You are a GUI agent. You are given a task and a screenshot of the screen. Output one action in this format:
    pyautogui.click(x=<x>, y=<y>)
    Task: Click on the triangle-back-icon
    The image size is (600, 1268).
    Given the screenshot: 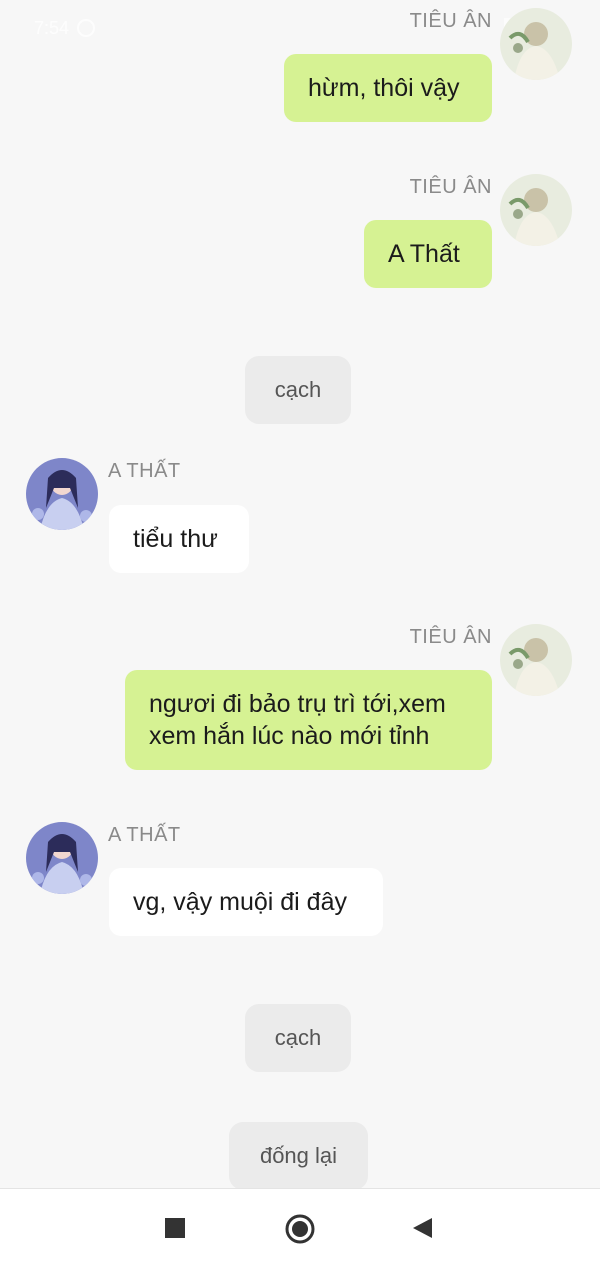 What is the action you would take?
    pyautogui.click(x=422, y=1228)
    